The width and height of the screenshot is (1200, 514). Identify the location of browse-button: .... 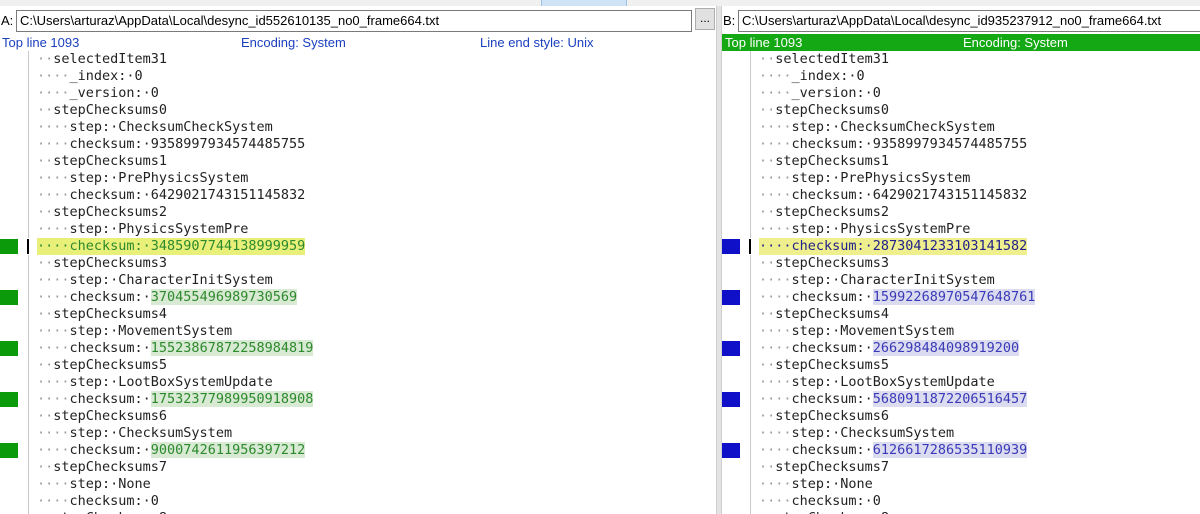
(705, 19).